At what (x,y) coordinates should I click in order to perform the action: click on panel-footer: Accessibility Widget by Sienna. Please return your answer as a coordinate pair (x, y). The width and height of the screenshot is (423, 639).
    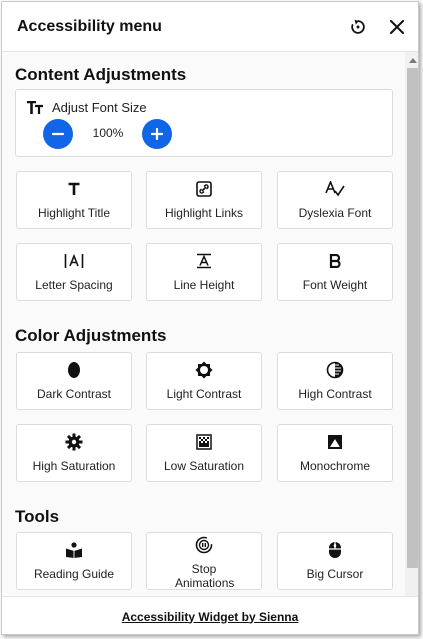
    Looking at the image, I should click on (210, 615).